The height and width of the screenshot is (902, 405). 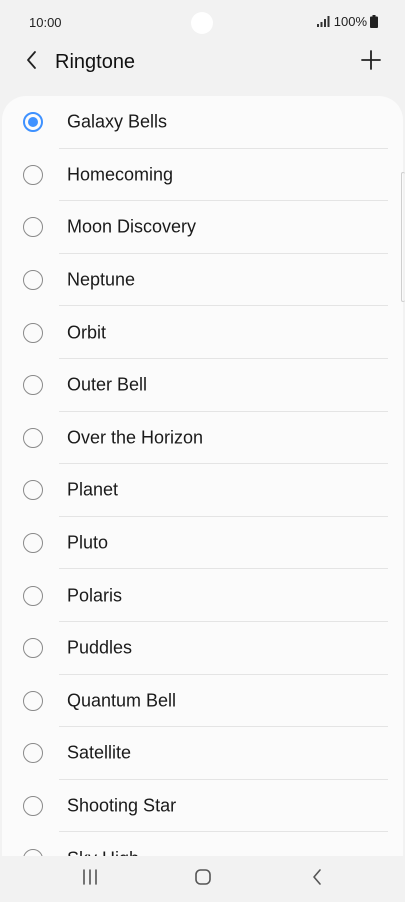 What do you see at coordinates (120, 174) in the screenshot?
I see `ringtone-label: Homecoming` at bounding box center [120, 174].